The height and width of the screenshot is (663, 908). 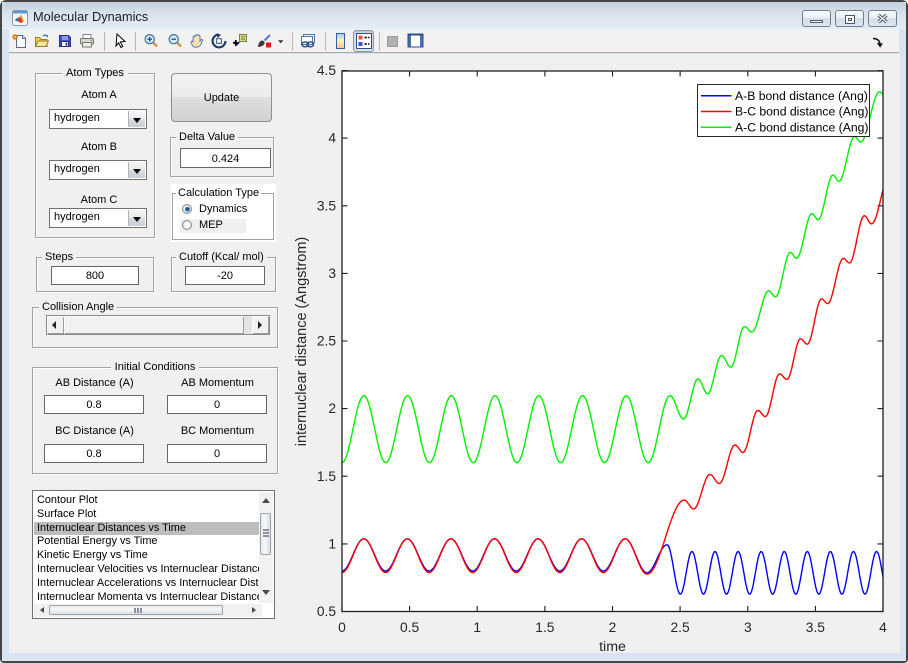 What do you see at coordinates (612, 647) in the screenshot?
I see `svg-text: time` at bounding box center [612, 647].